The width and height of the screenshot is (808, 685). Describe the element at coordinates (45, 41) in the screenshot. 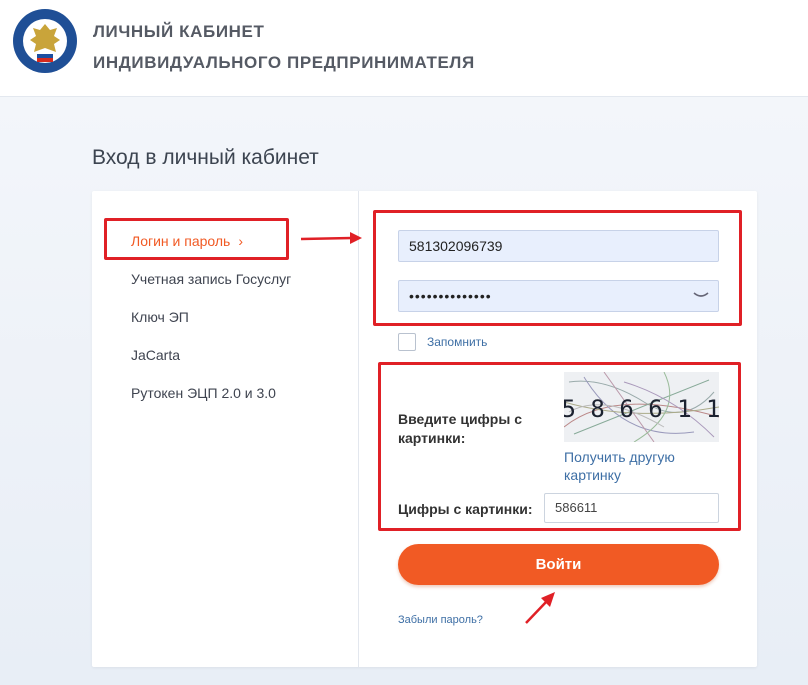

I see `fns-emblem-icon` at that location.